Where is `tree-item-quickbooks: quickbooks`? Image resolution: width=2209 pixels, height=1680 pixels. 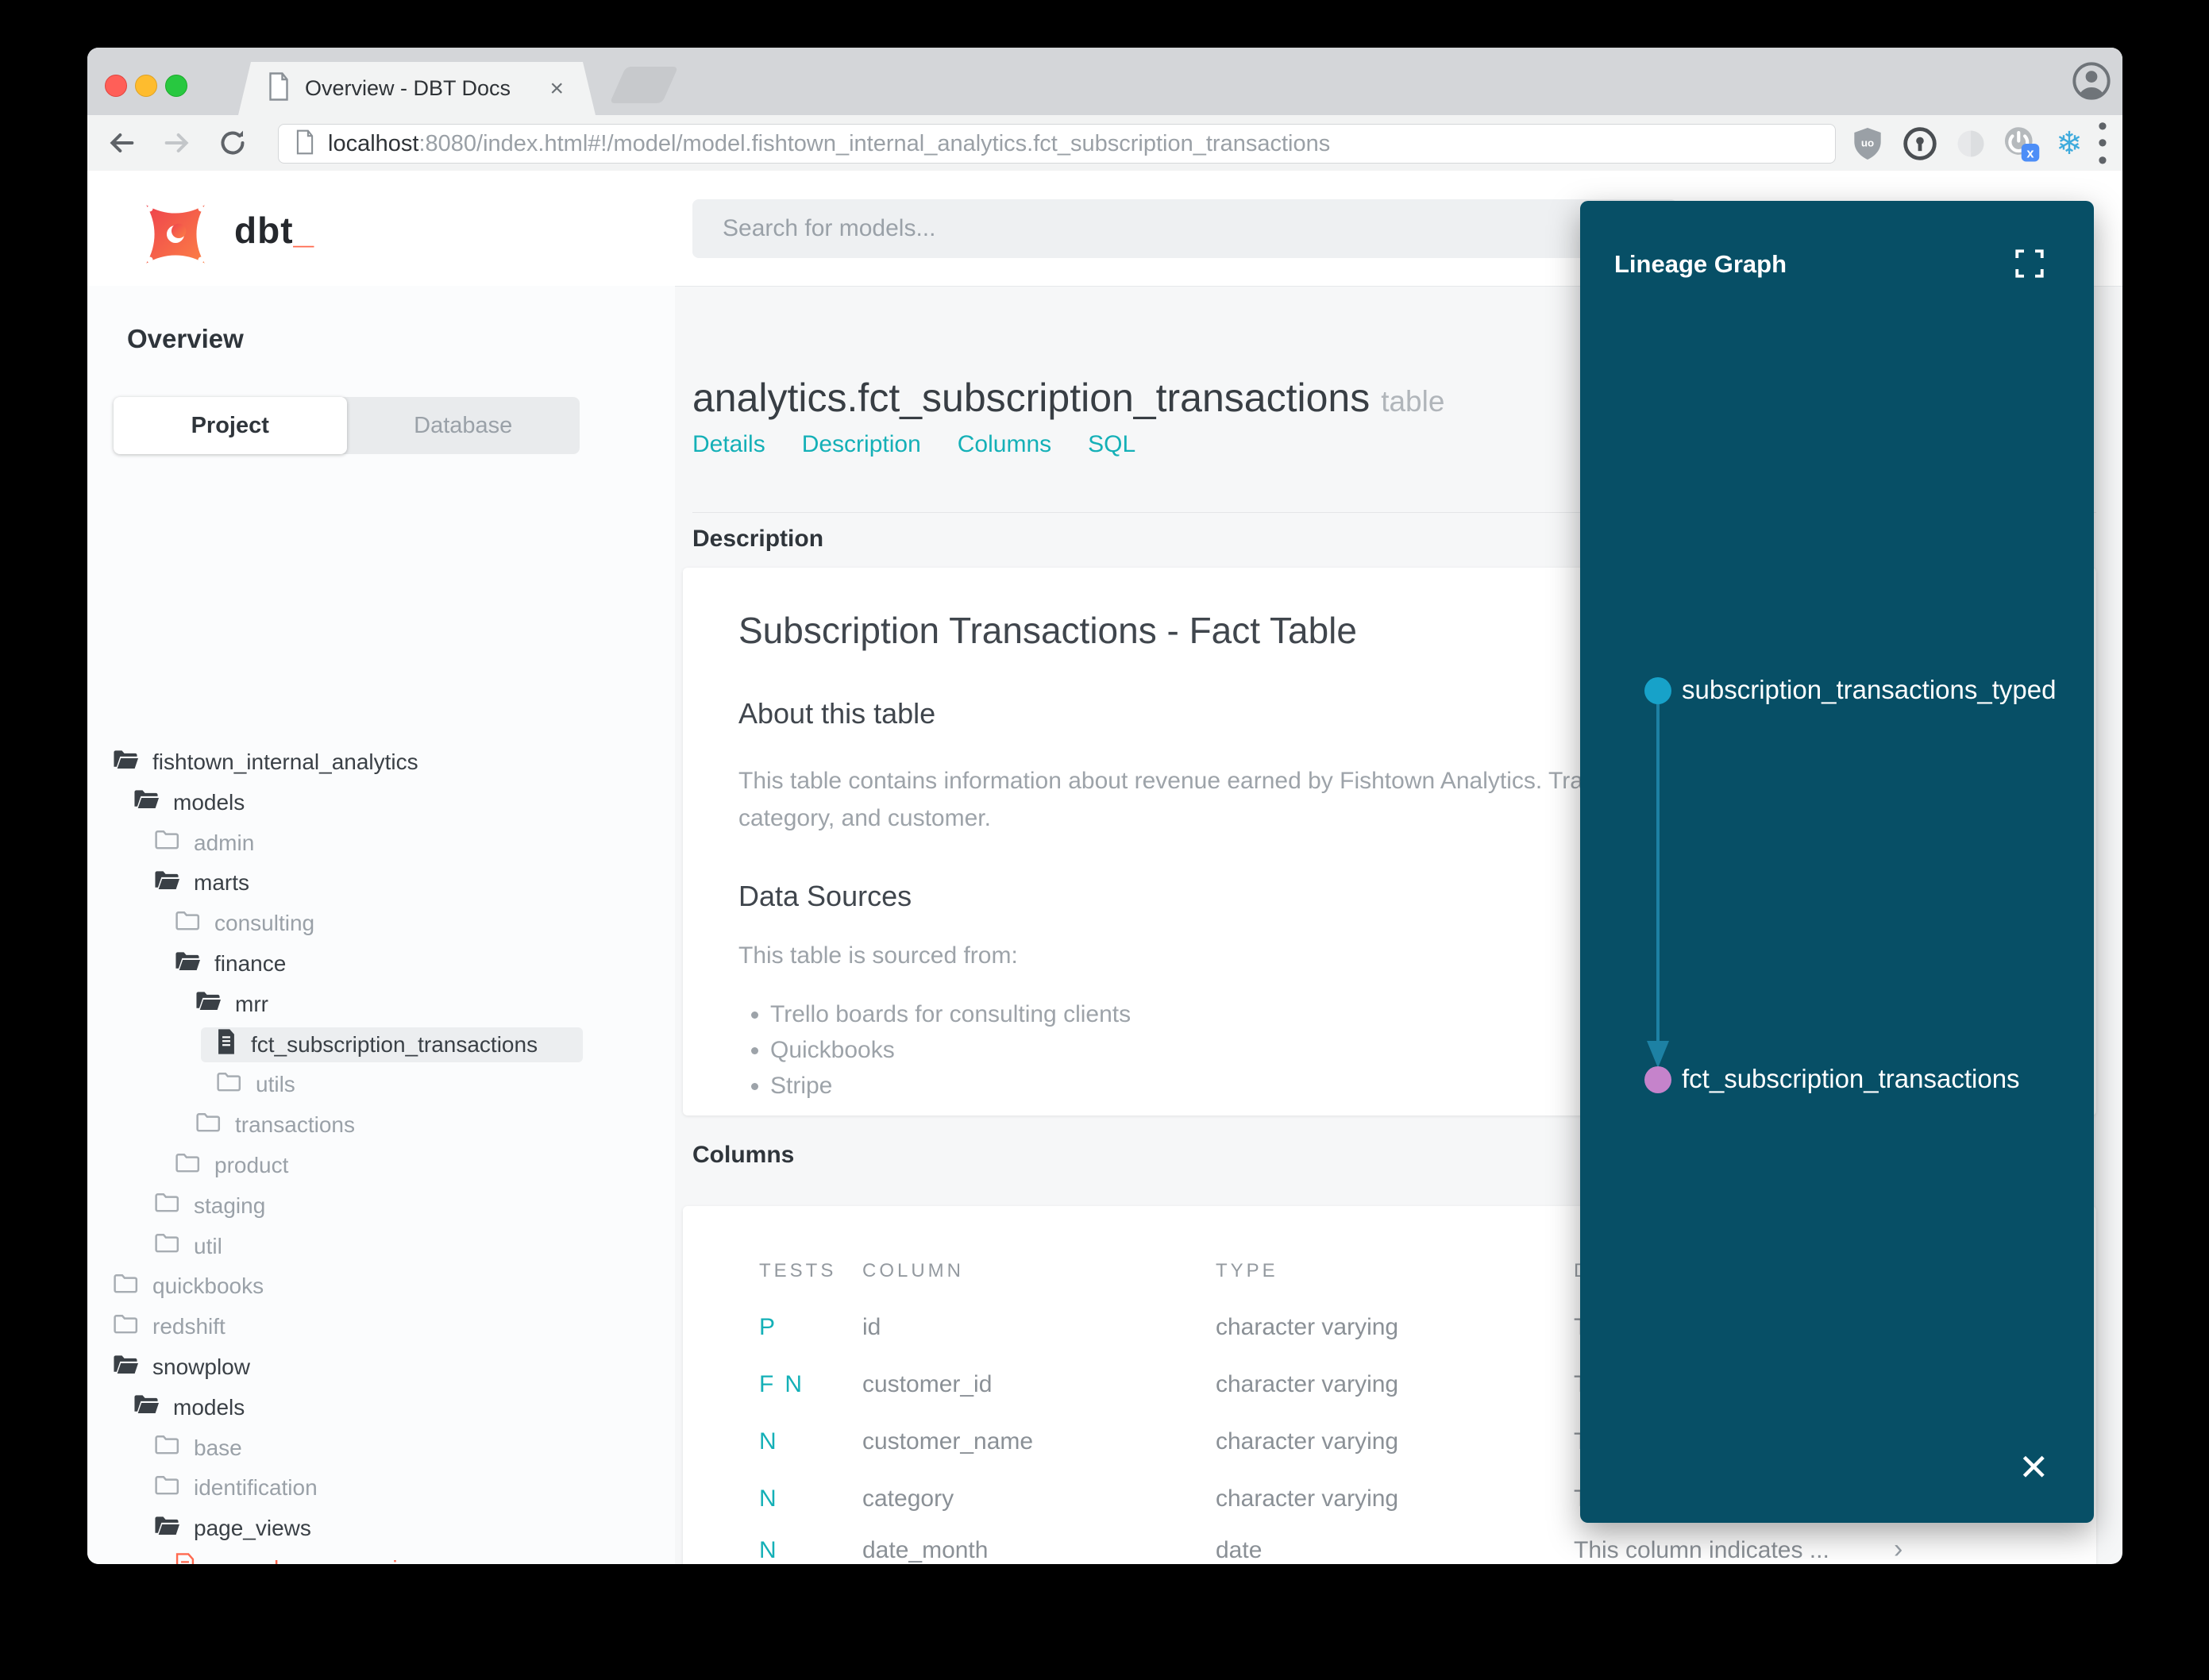 tree-item-quickbooks: quickbooks is located at coordinates (188, 1286).